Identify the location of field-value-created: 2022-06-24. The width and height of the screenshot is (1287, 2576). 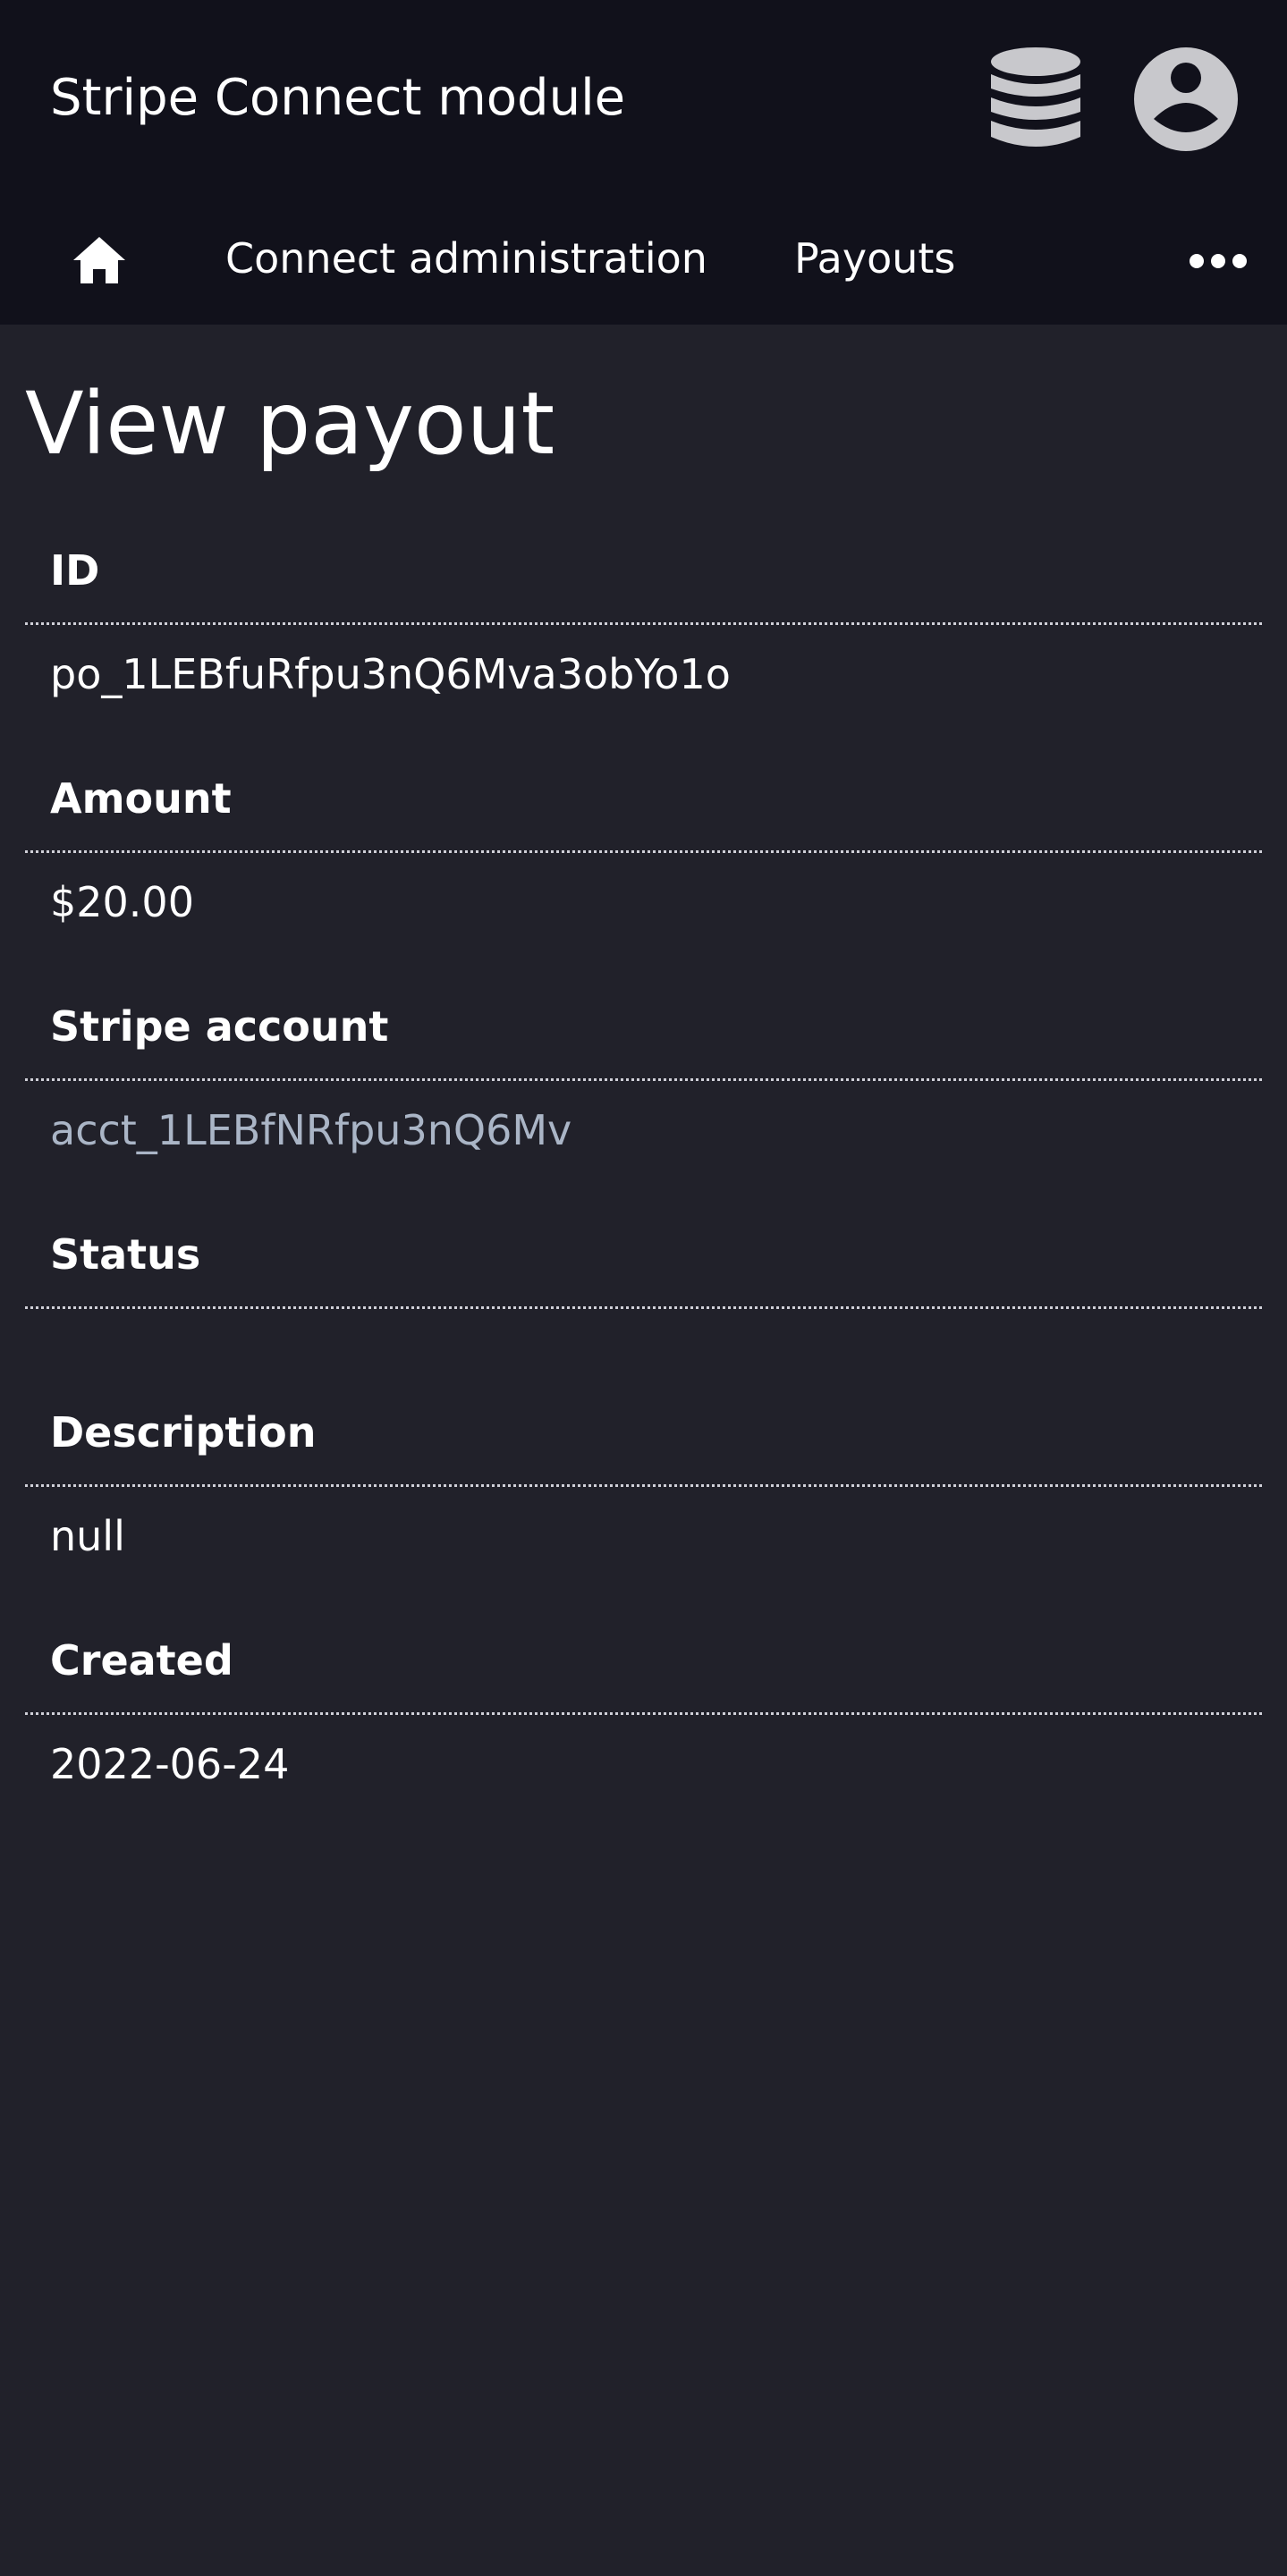
(170, 1764).